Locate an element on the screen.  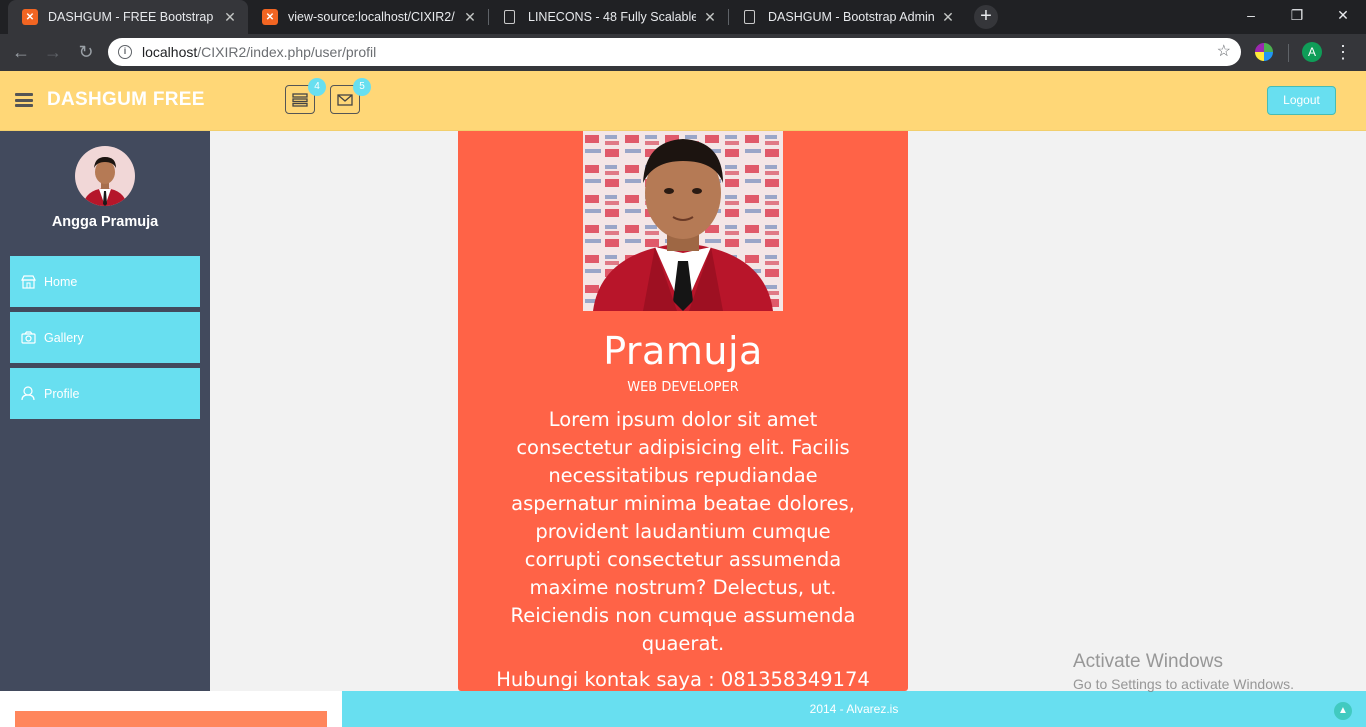
browser-tab-1: ✕ DASHGUM - FREE Bootstrap Admin ✕ is located at coordinates (128, 17).